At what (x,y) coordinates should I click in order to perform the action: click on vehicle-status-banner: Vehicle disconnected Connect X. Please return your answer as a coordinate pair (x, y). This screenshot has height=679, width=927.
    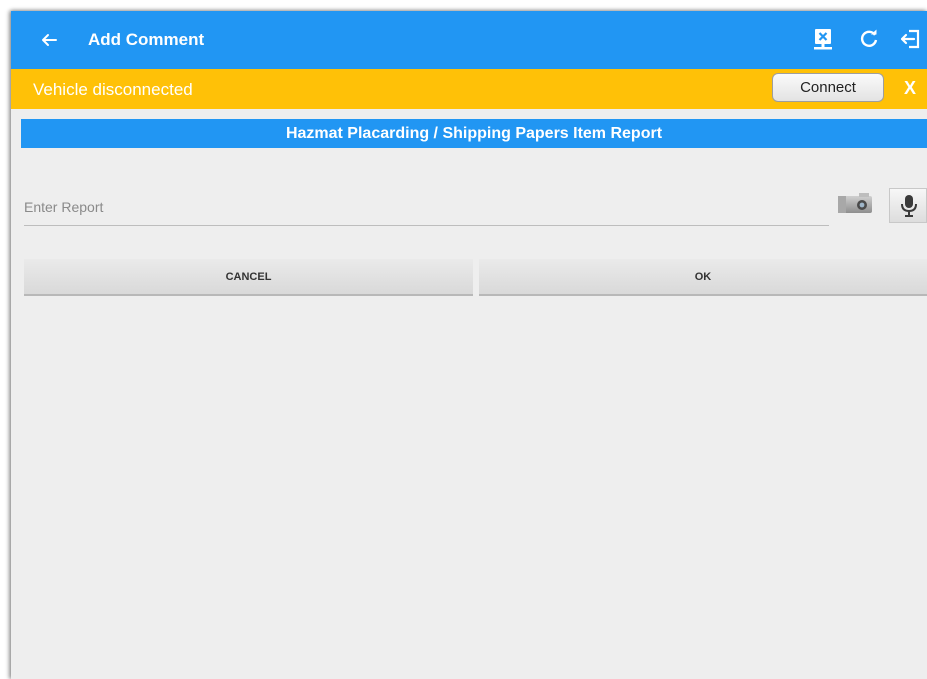
    Looking at the image, I should click on (469, 89).